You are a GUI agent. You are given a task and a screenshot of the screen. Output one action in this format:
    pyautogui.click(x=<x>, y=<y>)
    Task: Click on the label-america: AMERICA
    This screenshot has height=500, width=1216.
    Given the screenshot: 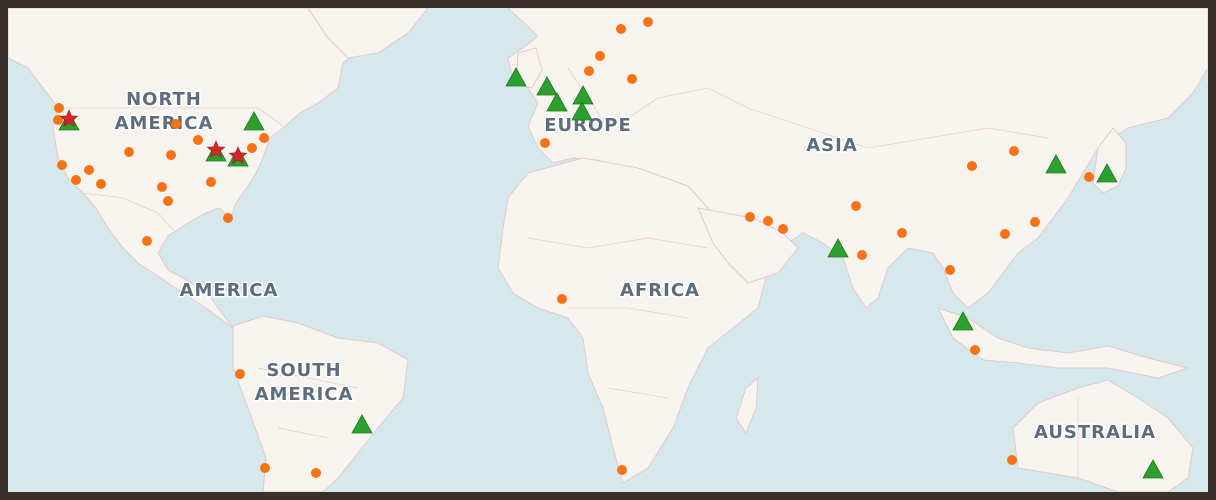 What is the action you would take?
    pyautogui.click(x=229, y=290)
    